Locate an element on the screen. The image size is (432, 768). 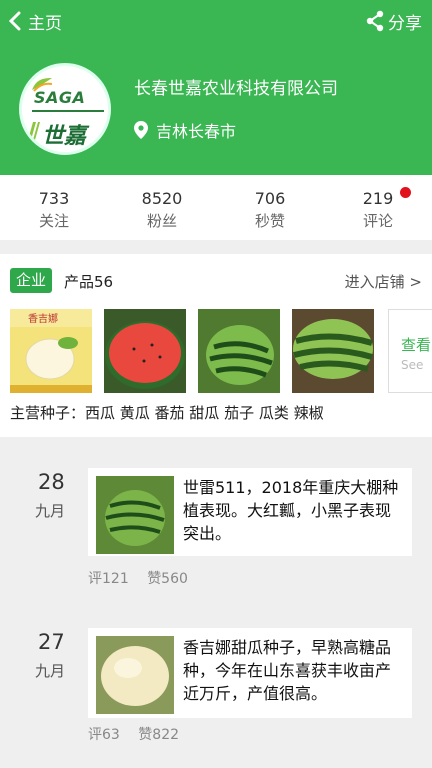
view-more-button: 查看 See is located at coordinates (410, 351).